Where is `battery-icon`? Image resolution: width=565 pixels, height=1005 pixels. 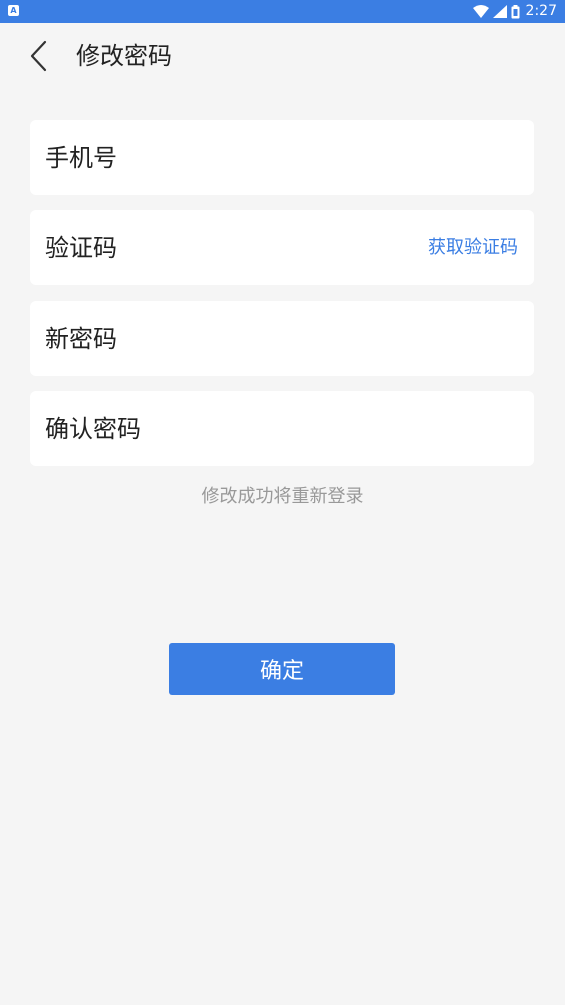
battery-icon is located at coordinates (515, 11).